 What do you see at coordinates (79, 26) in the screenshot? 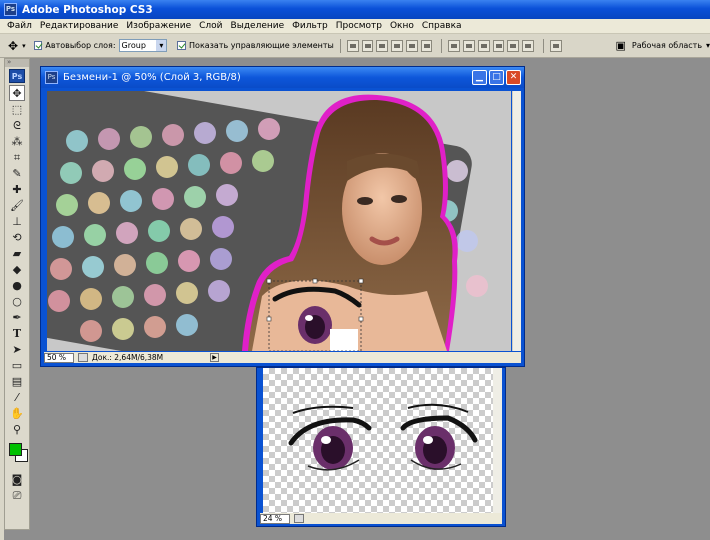
I see `menu-edit: Редактирование` at bounding box center [79, 26].